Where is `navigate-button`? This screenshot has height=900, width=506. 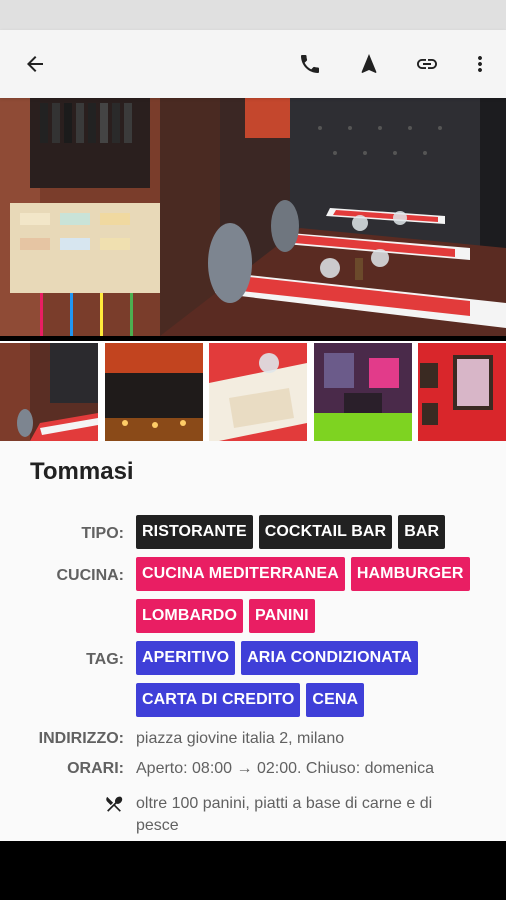
navigate-button is located at coordinates (369, 64).